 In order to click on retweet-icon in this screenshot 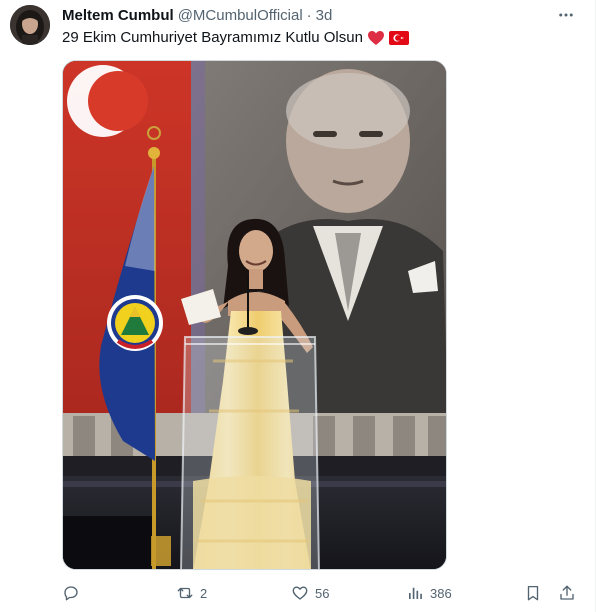, I will do `click(185, 593)`.